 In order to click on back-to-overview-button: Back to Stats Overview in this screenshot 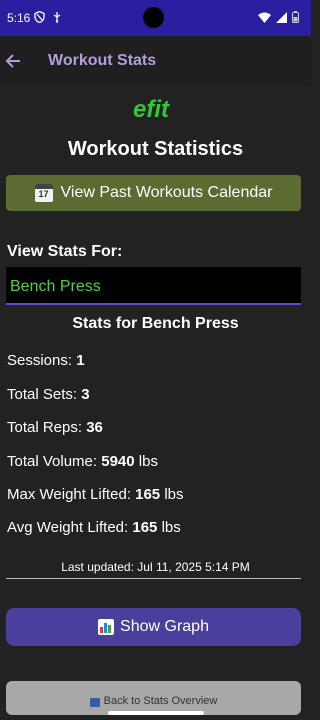, I will do `click(153, 698)`.